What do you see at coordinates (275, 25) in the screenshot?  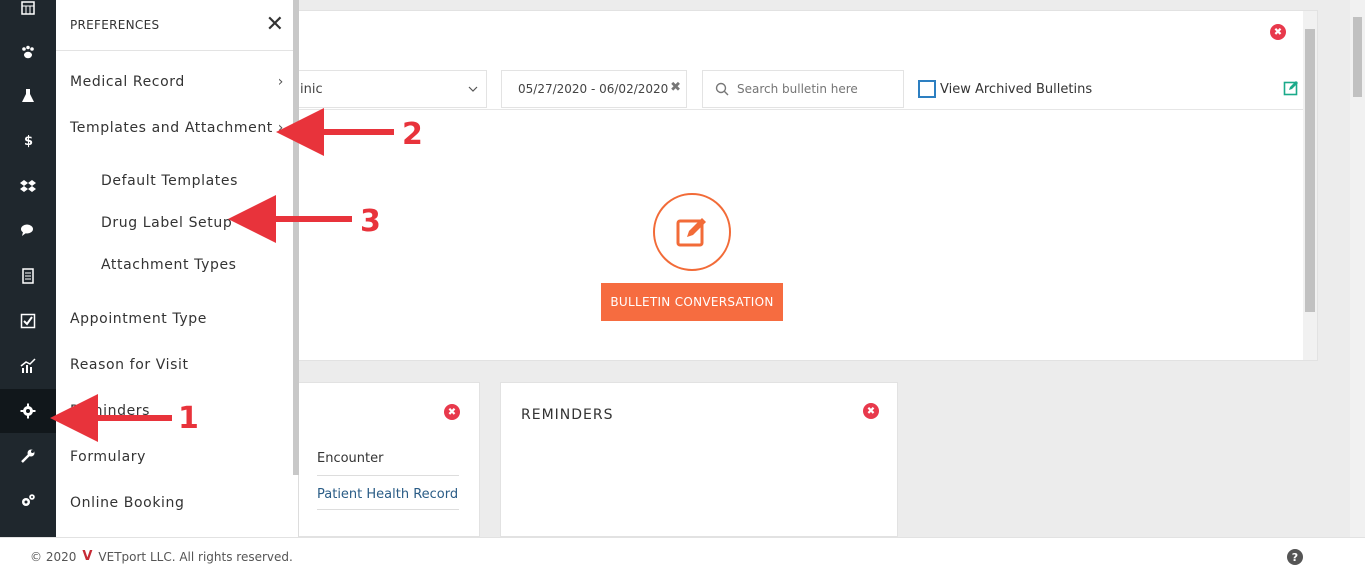 I see `close-icon: ✕` at bounding box center [275, 25].